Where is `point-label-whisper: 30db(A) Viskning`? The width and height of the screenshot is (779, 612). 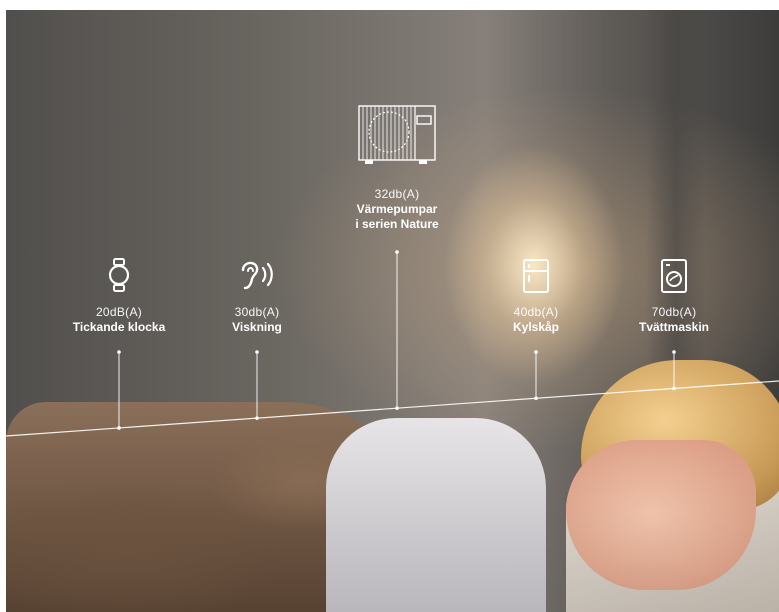
point-label-whisper: 30db(A) Viskning is located at coordinates (257, 320).